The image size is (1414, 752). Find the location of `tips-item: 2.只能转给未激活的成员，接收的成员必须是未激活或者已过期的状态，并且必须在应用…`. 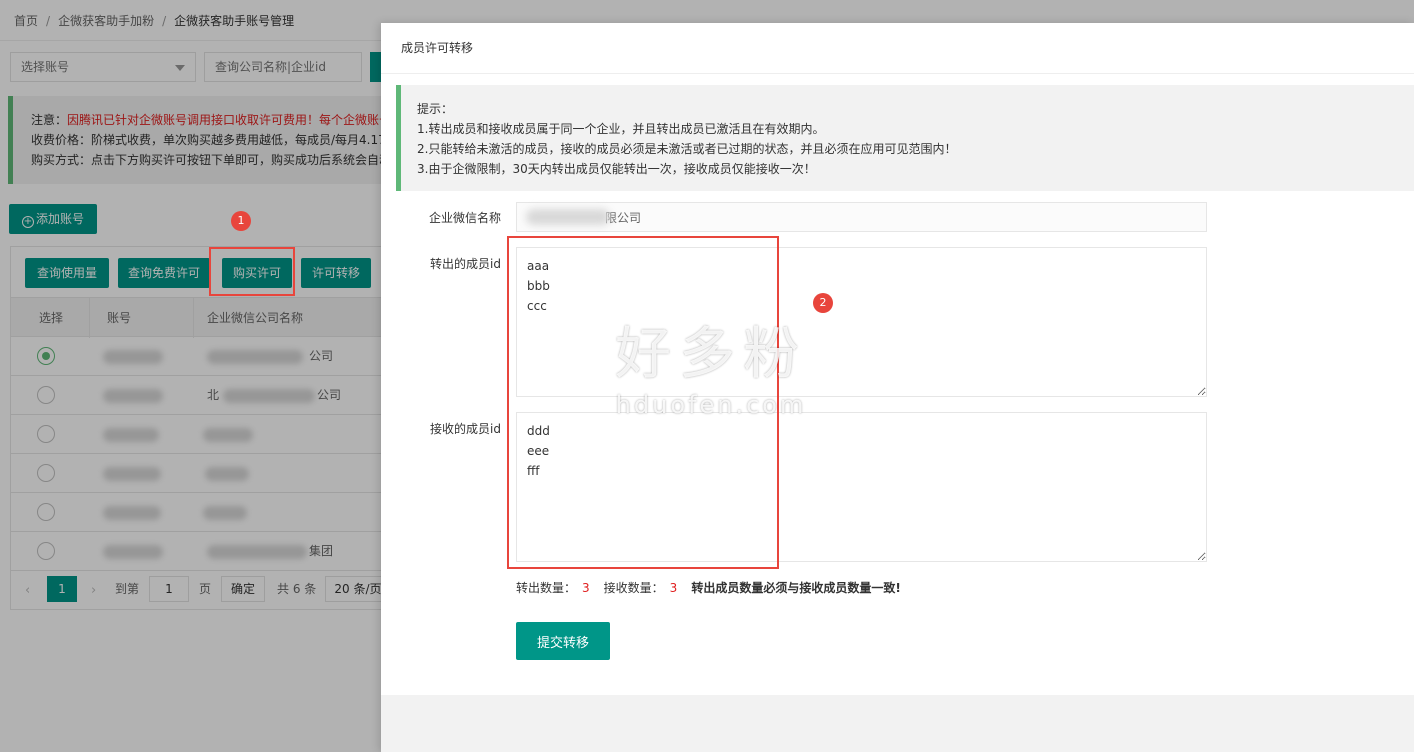

tips-item: 2.只能转给未激活的成员，接收的成员必须是未激活或者已过期的状态，并且必须在应用… is located at coordinates (687, 149).